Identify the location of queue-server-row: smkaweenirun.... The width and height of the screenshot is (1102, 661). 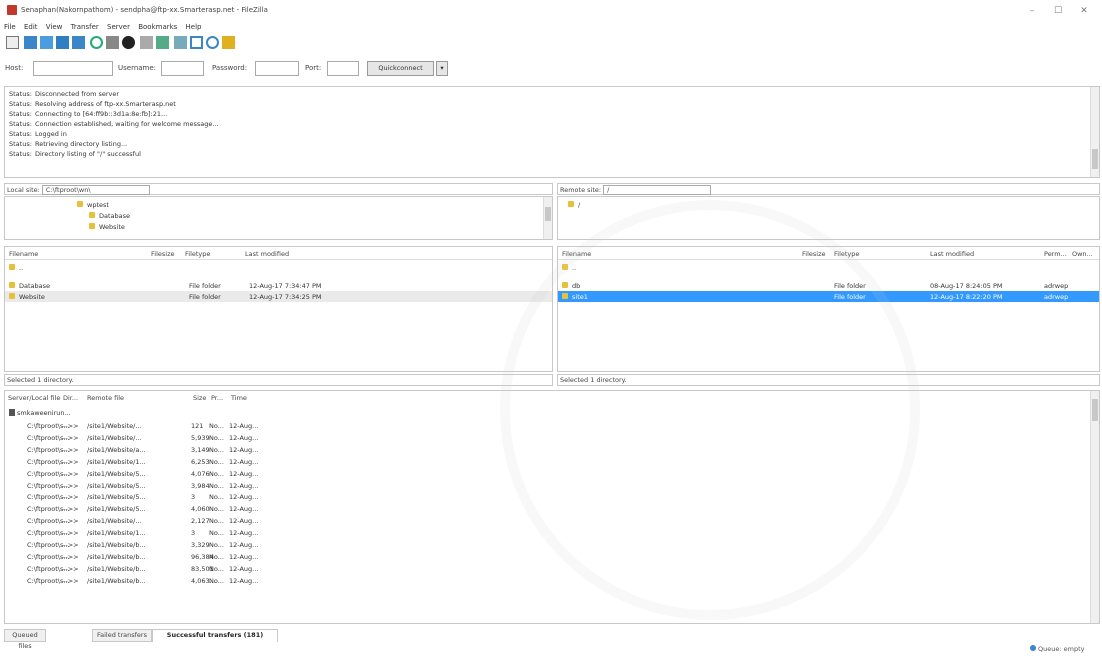
(552, 412).